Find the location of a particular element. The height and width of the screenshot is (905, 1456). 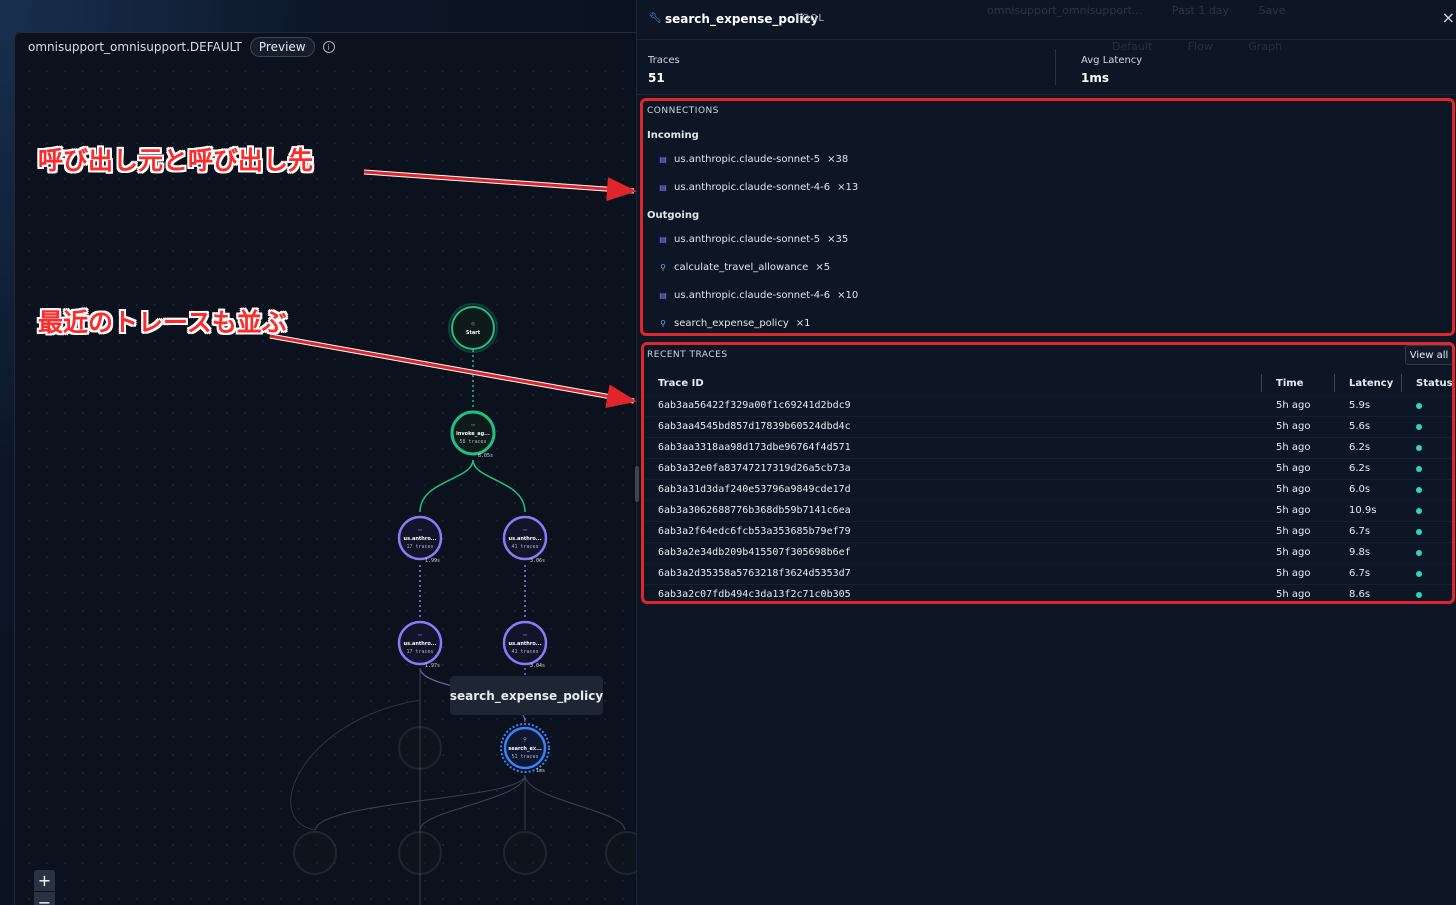

traces-stat-value: 51 is located at coordinates (656, 78).